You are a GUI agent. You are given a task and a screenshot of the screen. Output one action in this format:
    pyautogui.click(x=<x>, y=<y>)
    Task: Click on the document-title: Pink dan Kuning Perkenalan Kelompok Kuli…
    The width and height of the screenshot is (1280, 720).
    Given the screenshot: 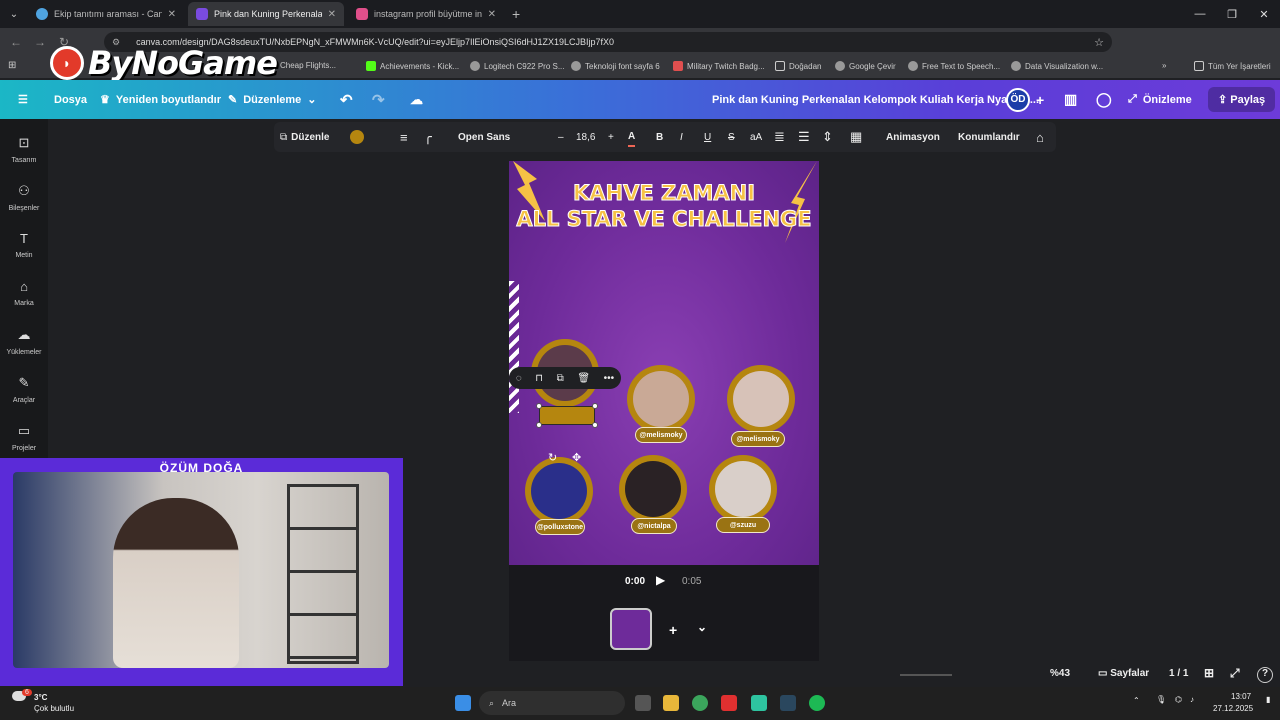 What is the action you would take?
    pyautogui.click(x=875, y=99)
    